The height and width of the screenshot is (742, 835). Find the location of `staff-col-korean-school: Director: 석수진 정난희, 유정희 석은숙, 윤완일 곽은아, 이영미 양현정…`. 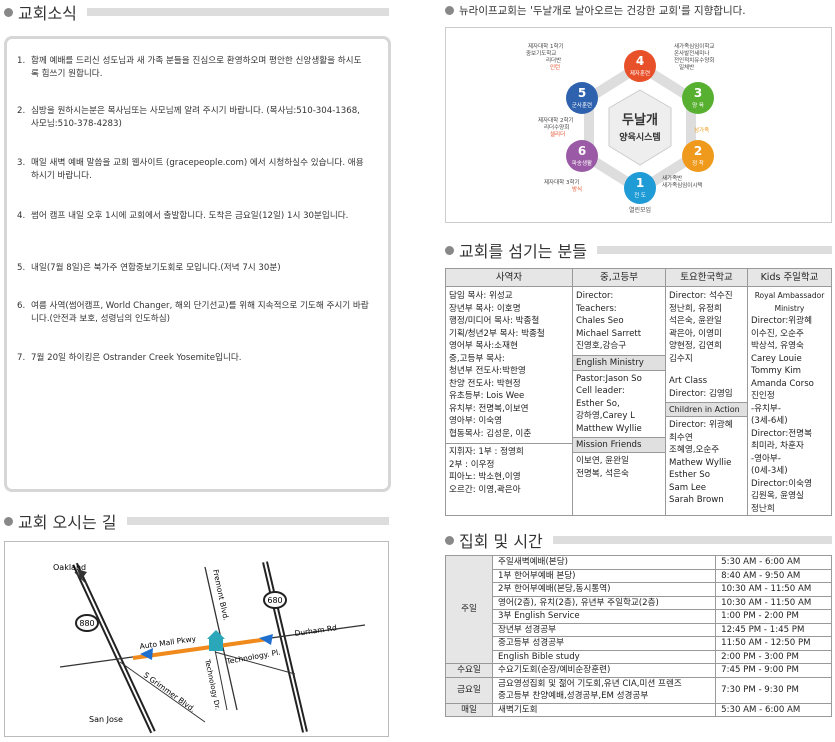

staff-col-korean-school: Director: 석수진 정난희, 유정희 석은숙, 윤완일 곽은아, 이영미 양현정… is located at coordinates (706, 401).